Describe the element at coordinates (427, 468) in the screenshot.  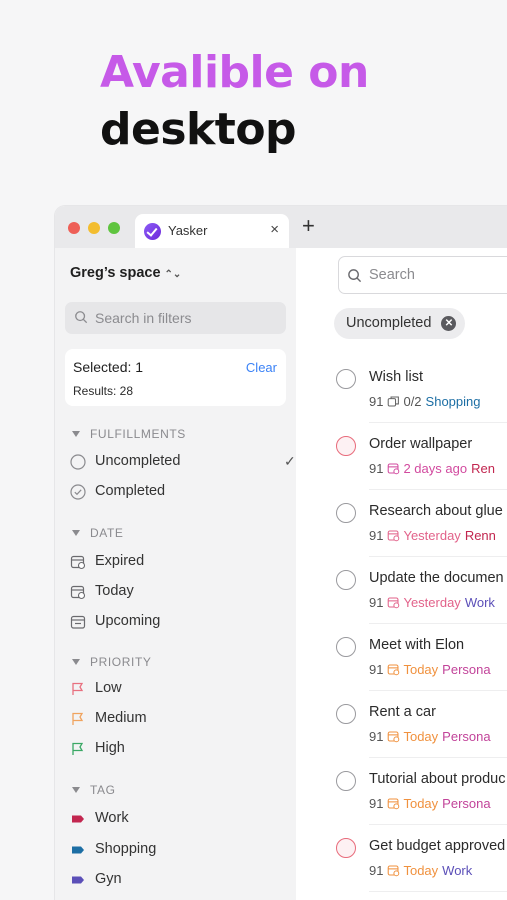
I see `task-due-date: 2 days ago` at that location.